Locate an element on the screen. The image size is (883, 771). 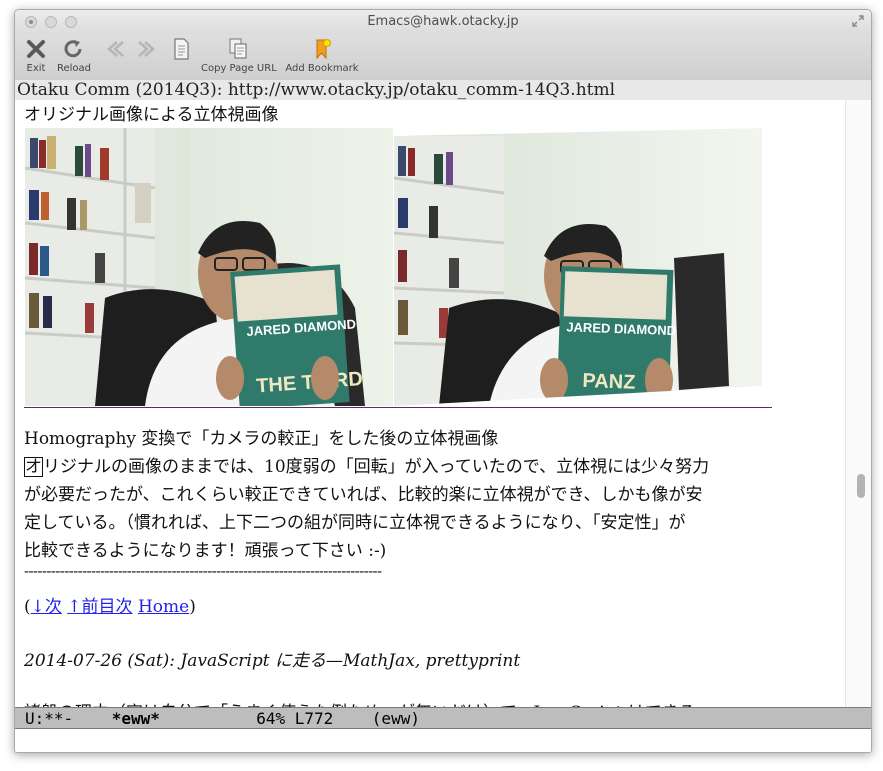
back-button is located at coordinates (115, 49).